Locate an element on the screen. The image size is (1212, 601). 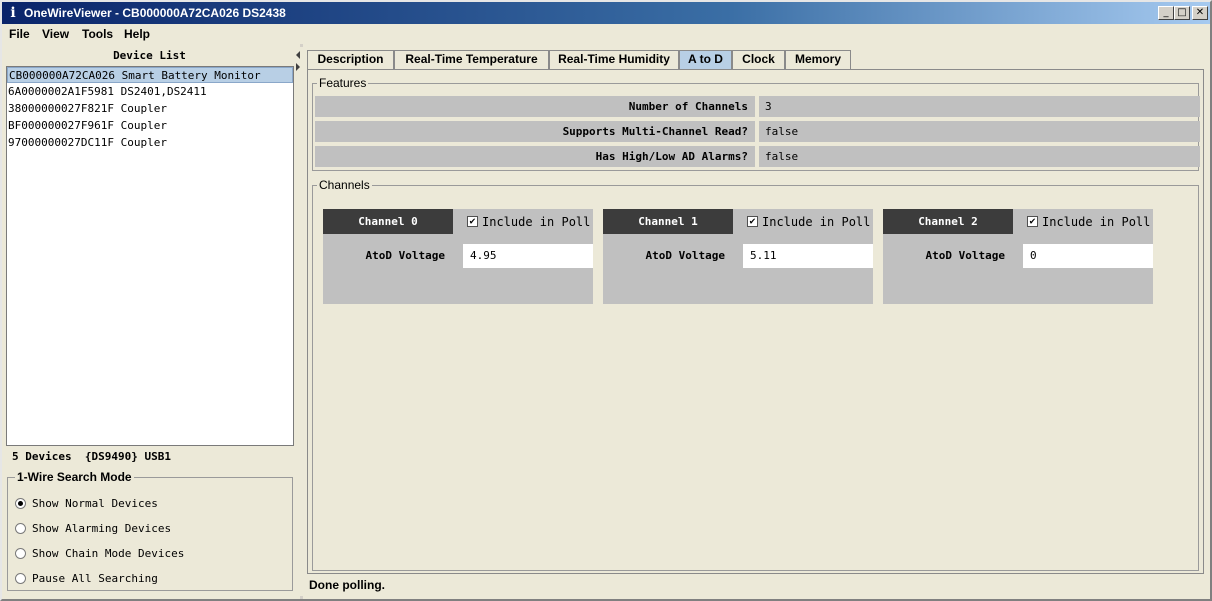
collapse-left-icon is located at coordinates (298, 55).